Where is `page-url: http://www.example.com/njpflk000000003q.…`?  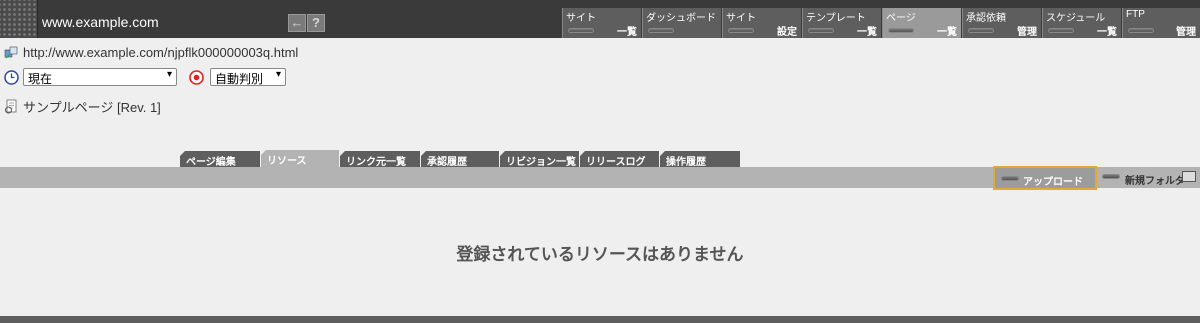
page-url: http://www.example.com/njpflk000000003q.… is located at coordinates (160, 52).